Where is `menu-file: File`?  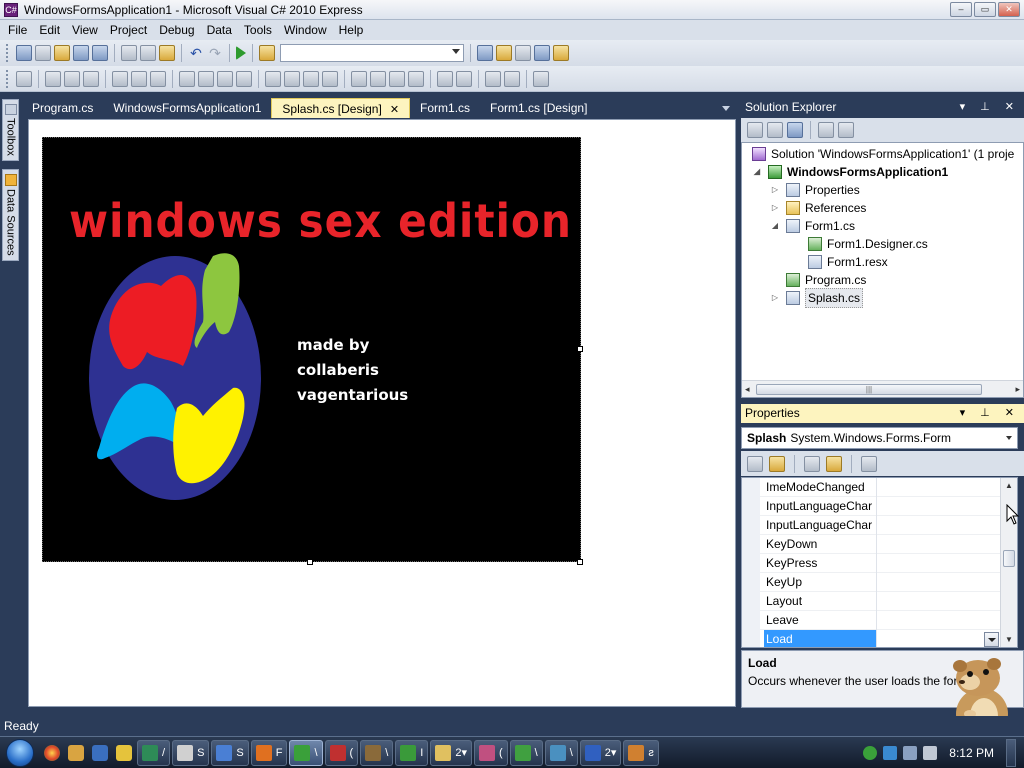 menu-file: File is located at coordinates (17, 30).